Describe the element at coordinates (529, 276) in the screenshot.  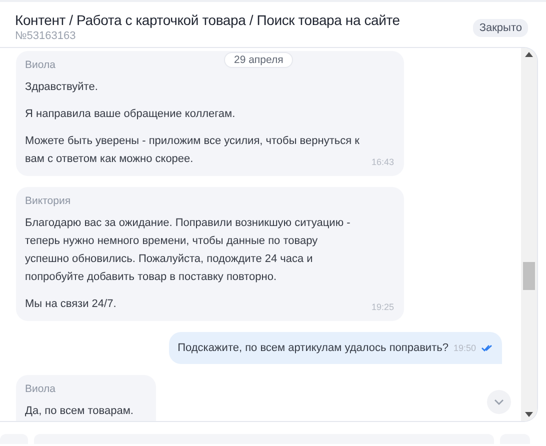
I see `scrollbar-thumb` at that location.